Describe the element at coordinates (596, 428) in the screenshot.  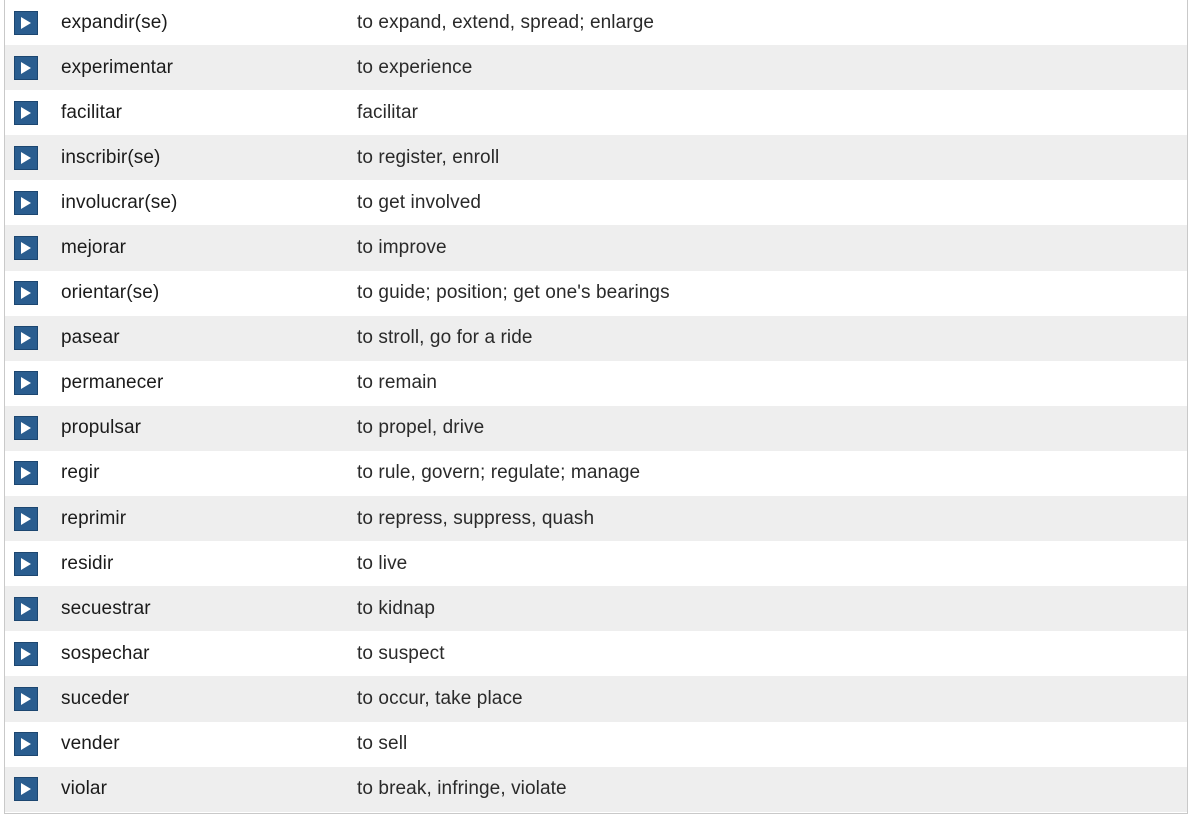
I see `table-row: propulsar to propel, drive` at that location.